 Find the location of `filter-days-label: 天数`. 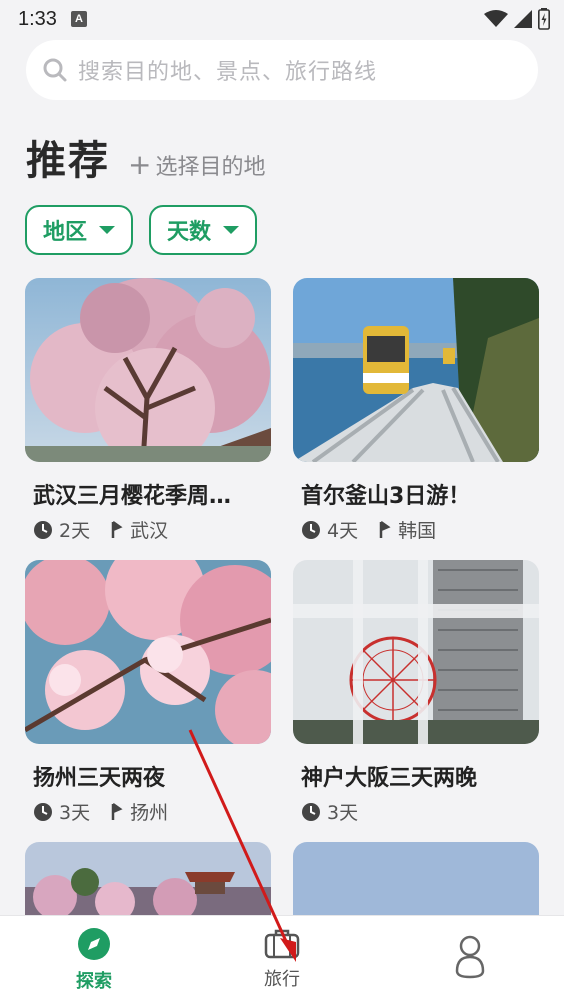

filter-days-label: 天数 is located at coordinates (189, 232).